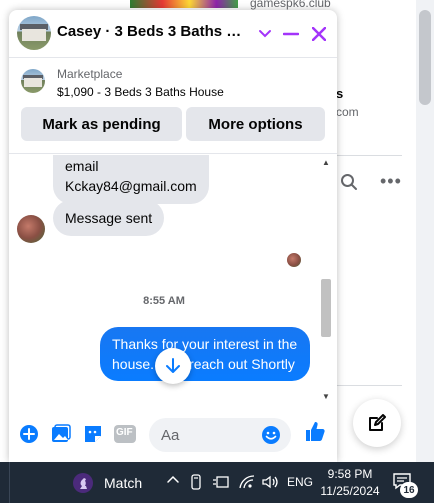 Image resolution: width=434 pixels, height=503 pixels. Describe the element at coordinates (196, 483) in the screenshot. I see `device-icon` at that location.